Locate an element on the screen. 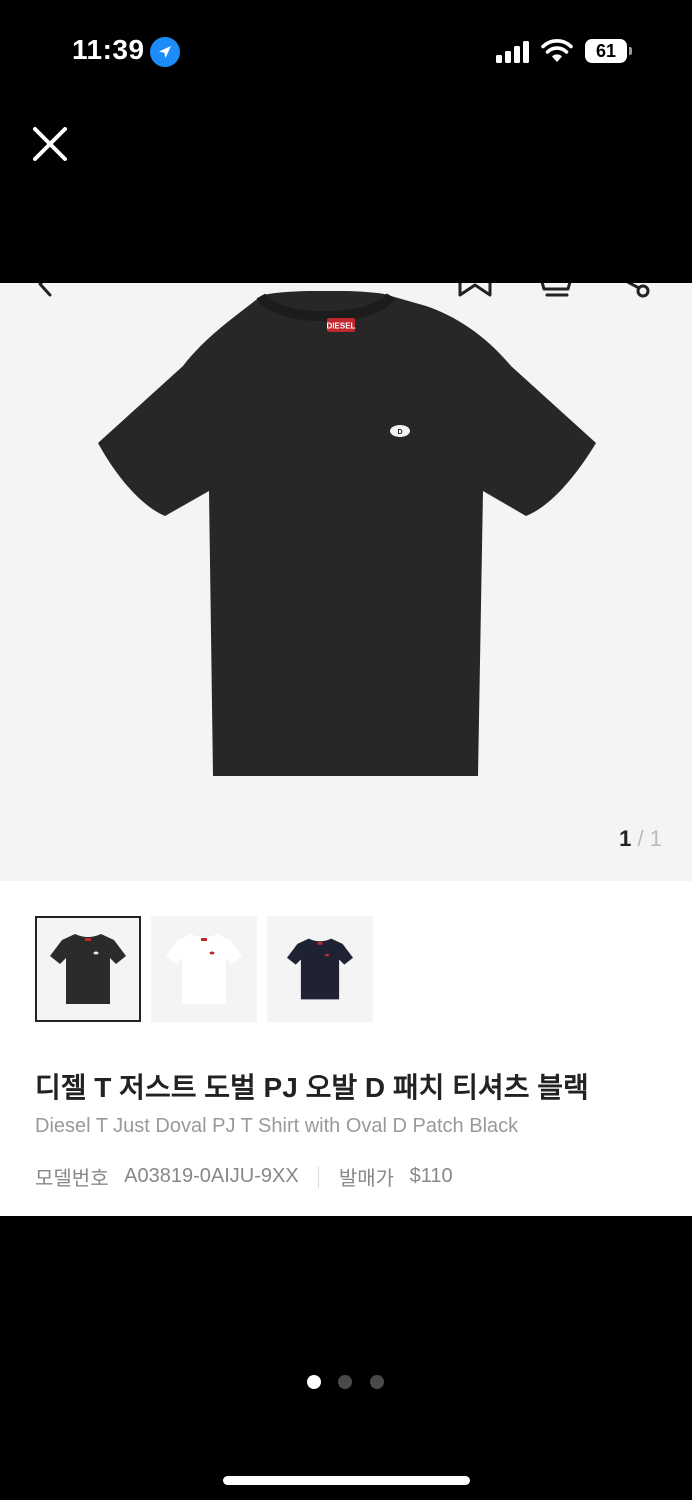 This screenshot has width=692, height=1500. image-counter-current: 1 is located at coordinates (625, 838).